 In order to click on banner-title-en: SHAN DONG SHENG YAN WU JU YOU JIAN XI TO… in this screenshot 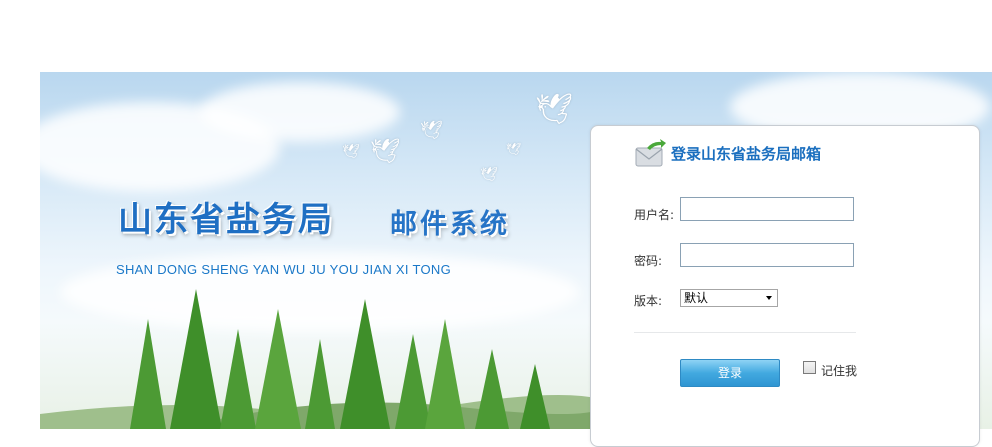, I will do `click(284, 269)`.